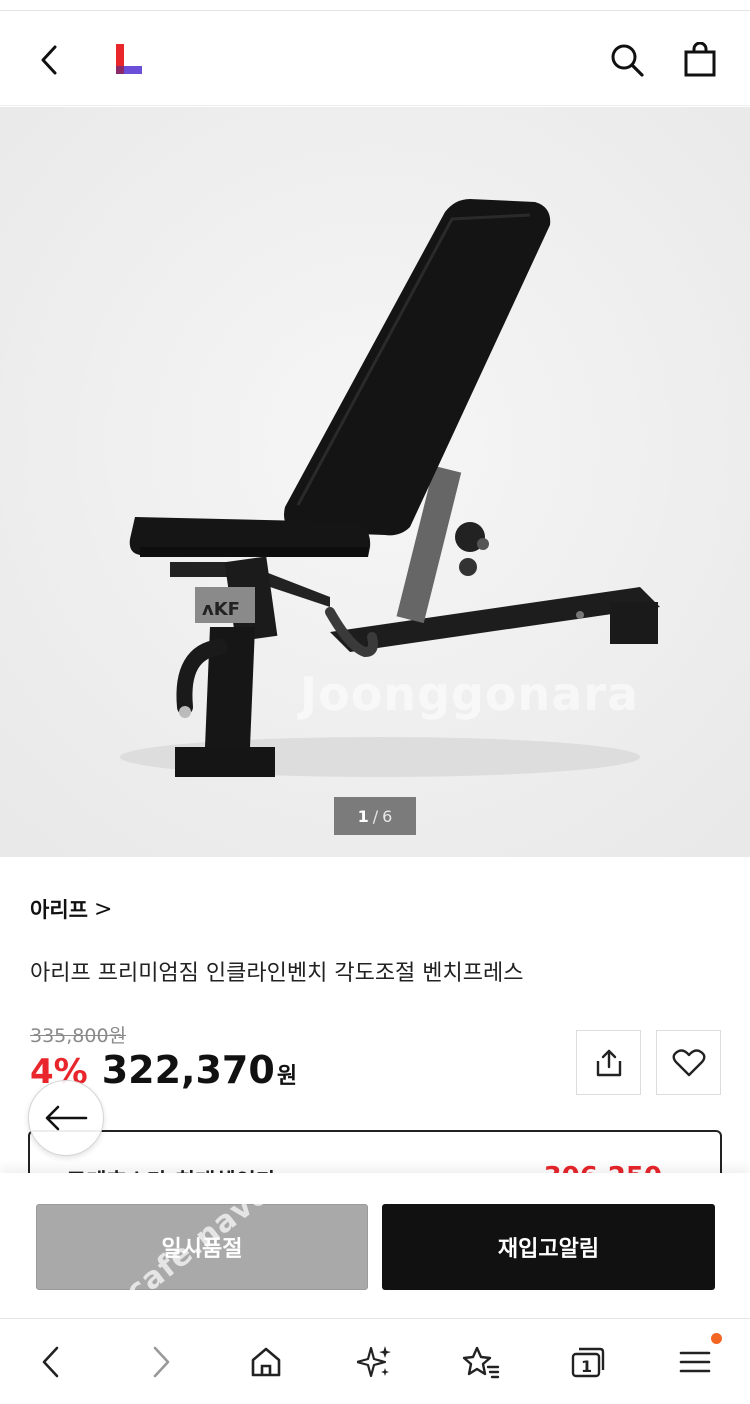 The image size is (750, 1404). I want to click on share-button, so click(608, 1062).